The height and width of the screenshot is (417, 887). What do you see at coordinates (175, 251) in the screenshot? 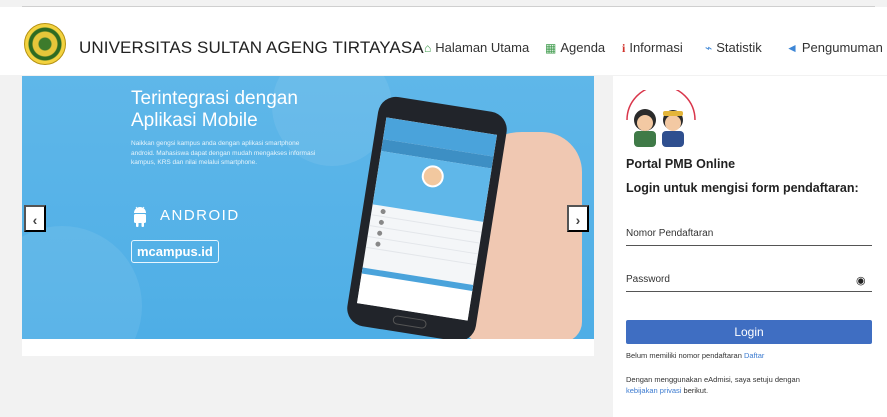
I see `mcampus-badge: mcampus.id` at bounding box center [175, 251].